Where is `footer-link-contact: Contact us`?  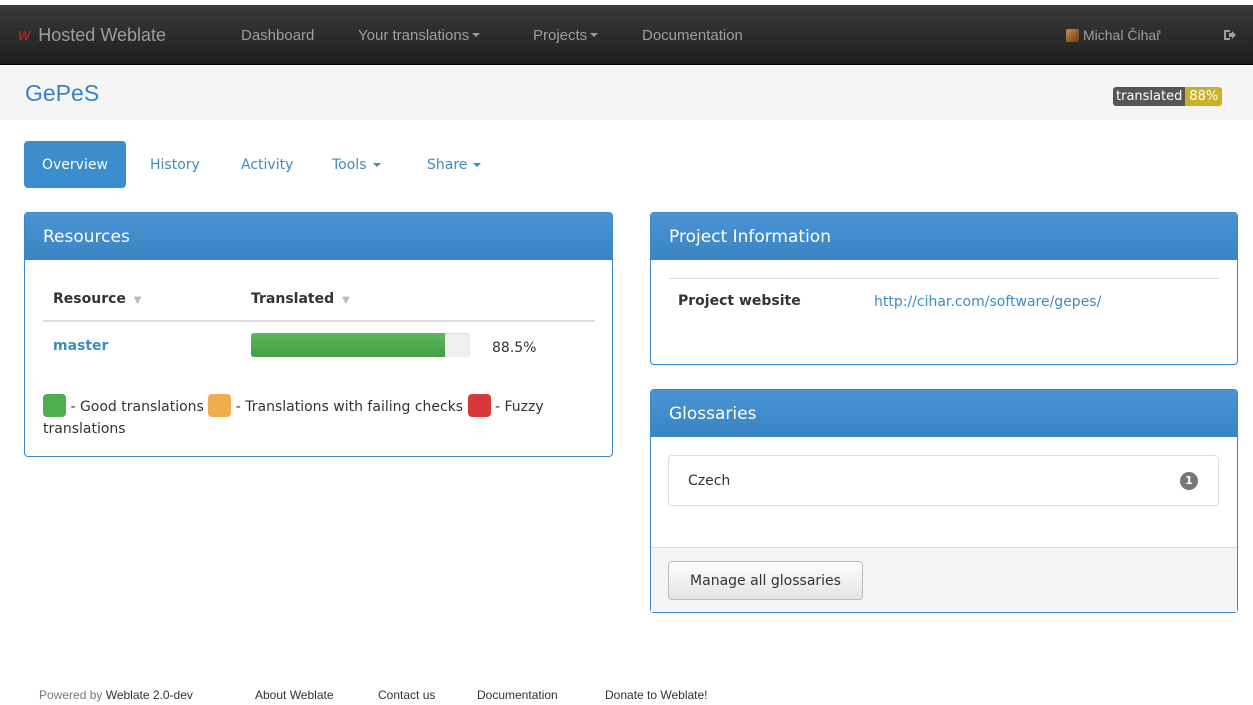 footer-link-contact: Contact us is located at coordinates (406, 695).